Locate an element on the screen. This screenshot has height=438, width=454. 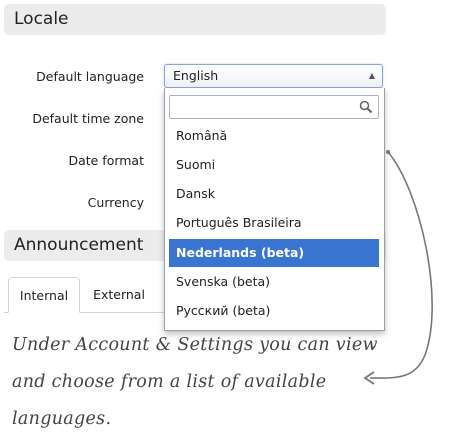
curved-arrow-icon is located at coordinates (398, 267).